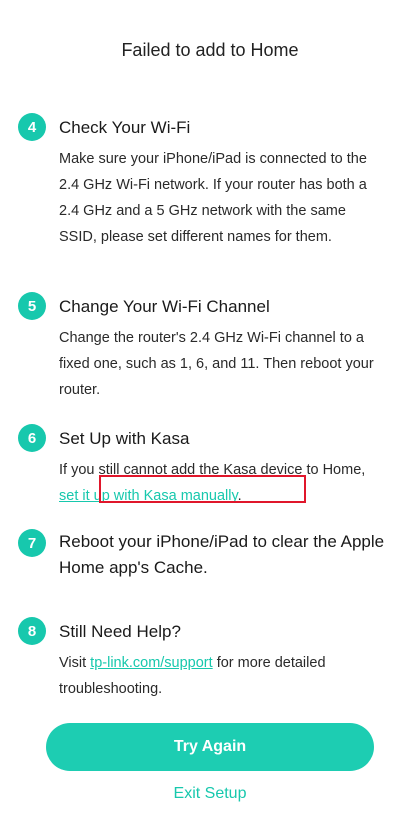  I want to click on step-number-badge: 6, so click(32, 438).